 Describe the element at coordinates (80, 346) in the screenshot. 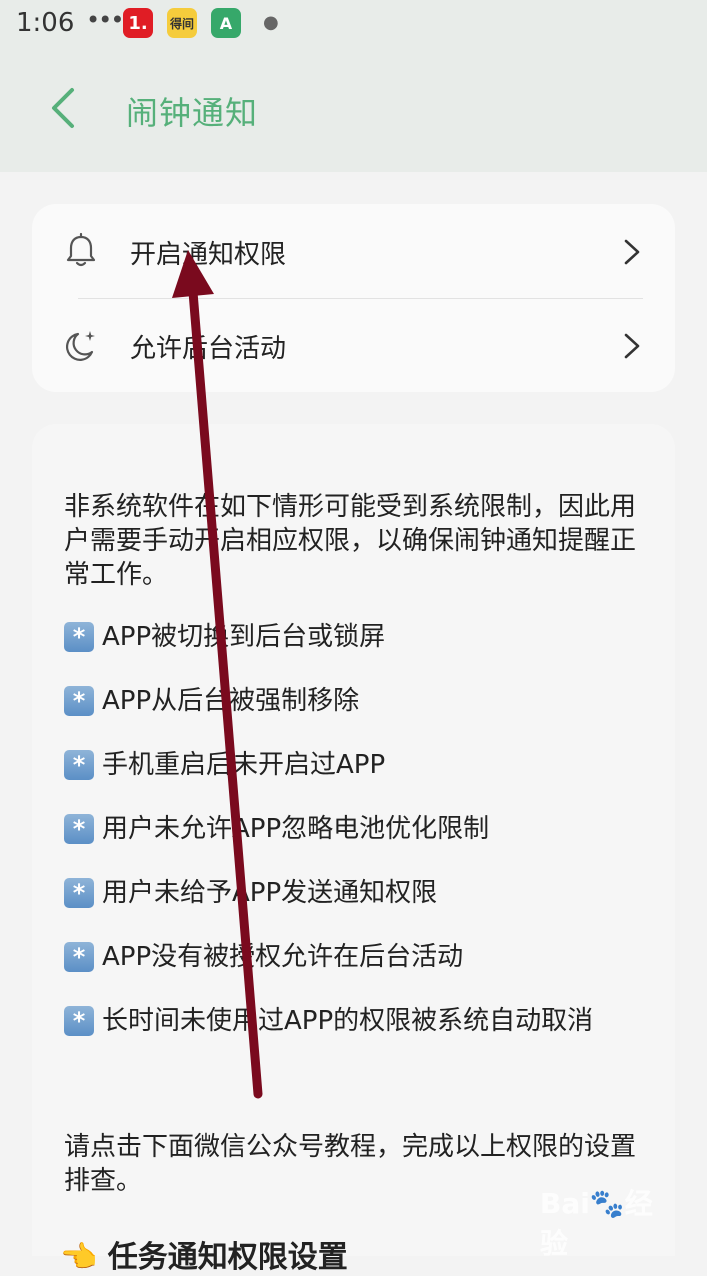

I see `moon-star-icon` at that location.